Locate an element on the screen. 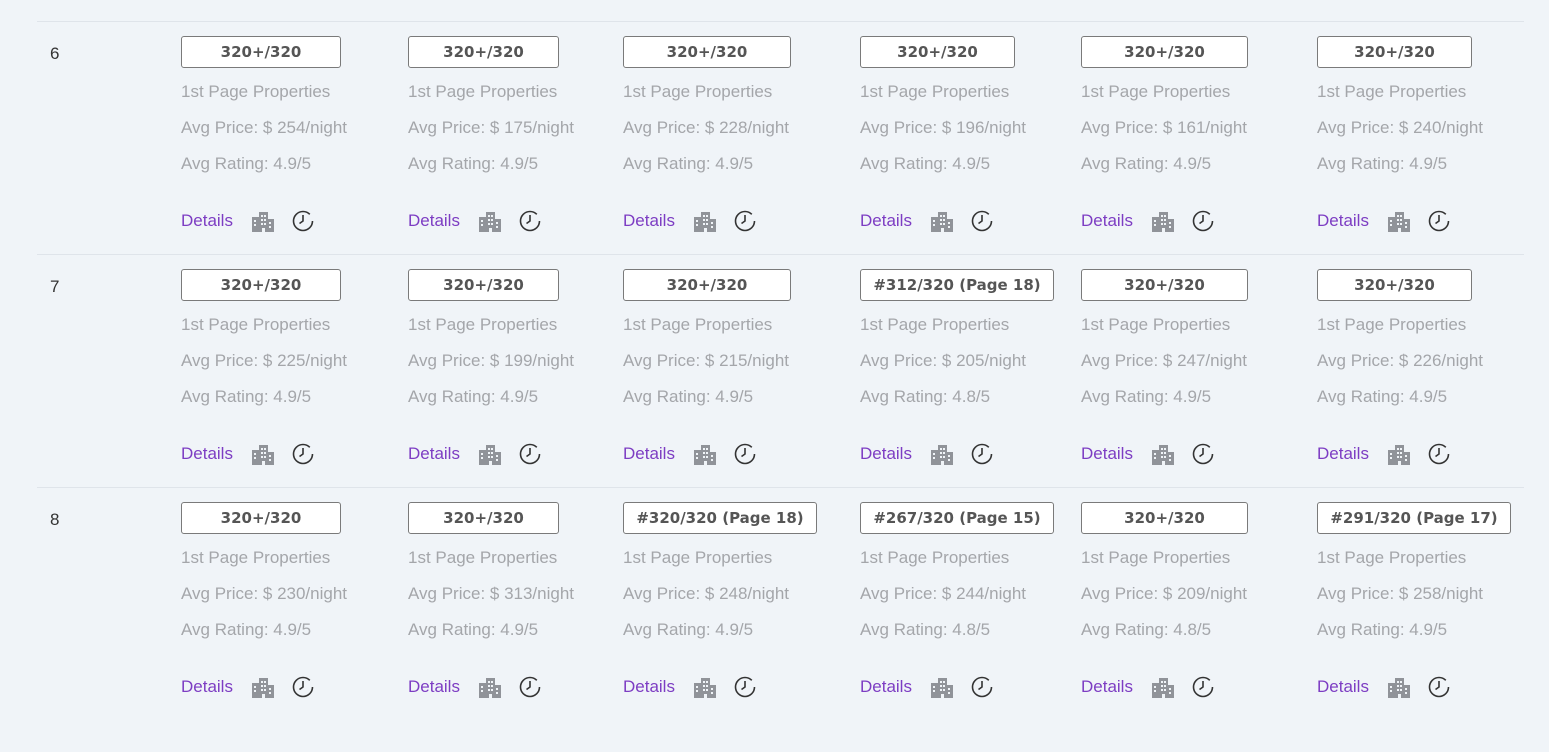 The width and height of the screenshot is (1549, 752). avg-price: Avg Price: $ 240/night is located at coordinates (1400, 127).